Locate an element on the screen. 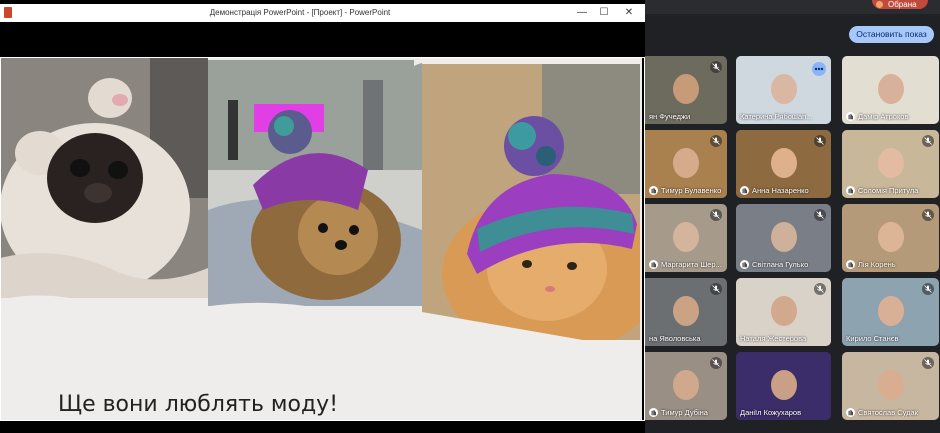  participant-name-label: Даніїл Кожухаров is located at coordinates (771, 412).